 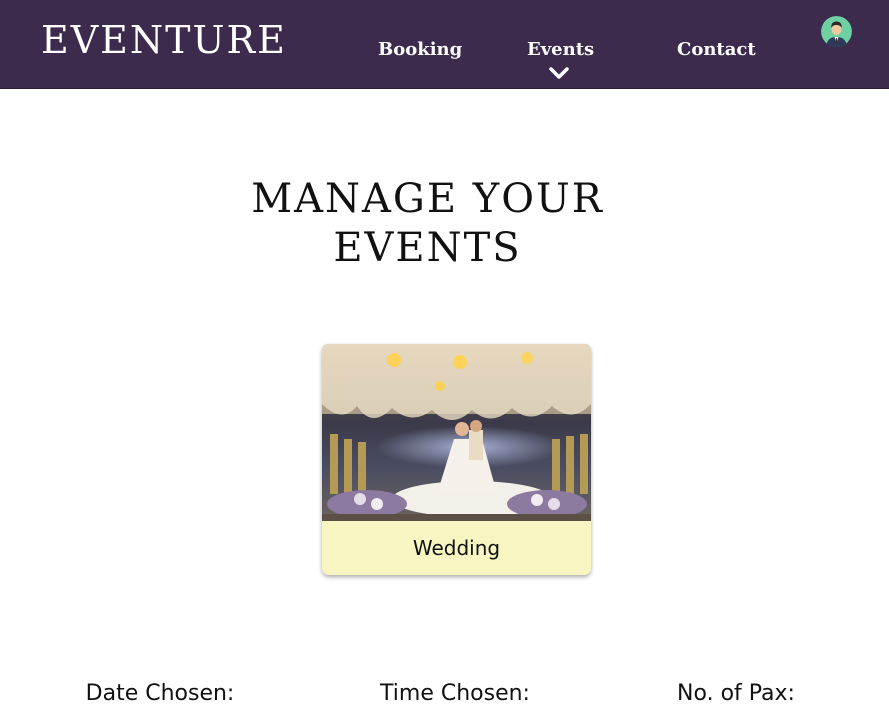 I want to click on time-chosen-label: Time Chosen:, so click(x=455, y=693).